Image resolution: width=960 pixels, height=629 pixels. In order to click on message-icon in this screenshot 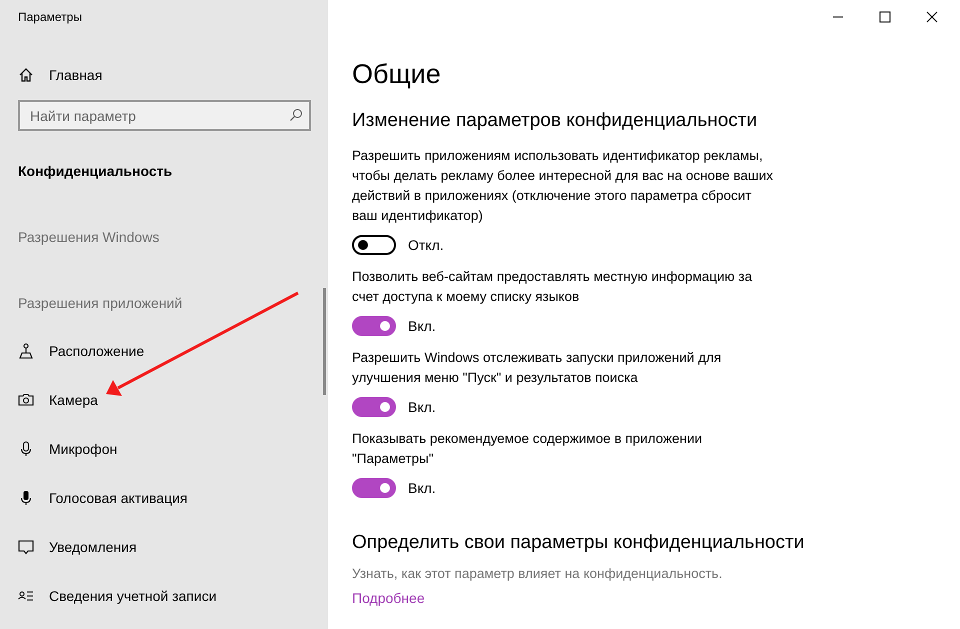, I will do `click(26, 547)`.